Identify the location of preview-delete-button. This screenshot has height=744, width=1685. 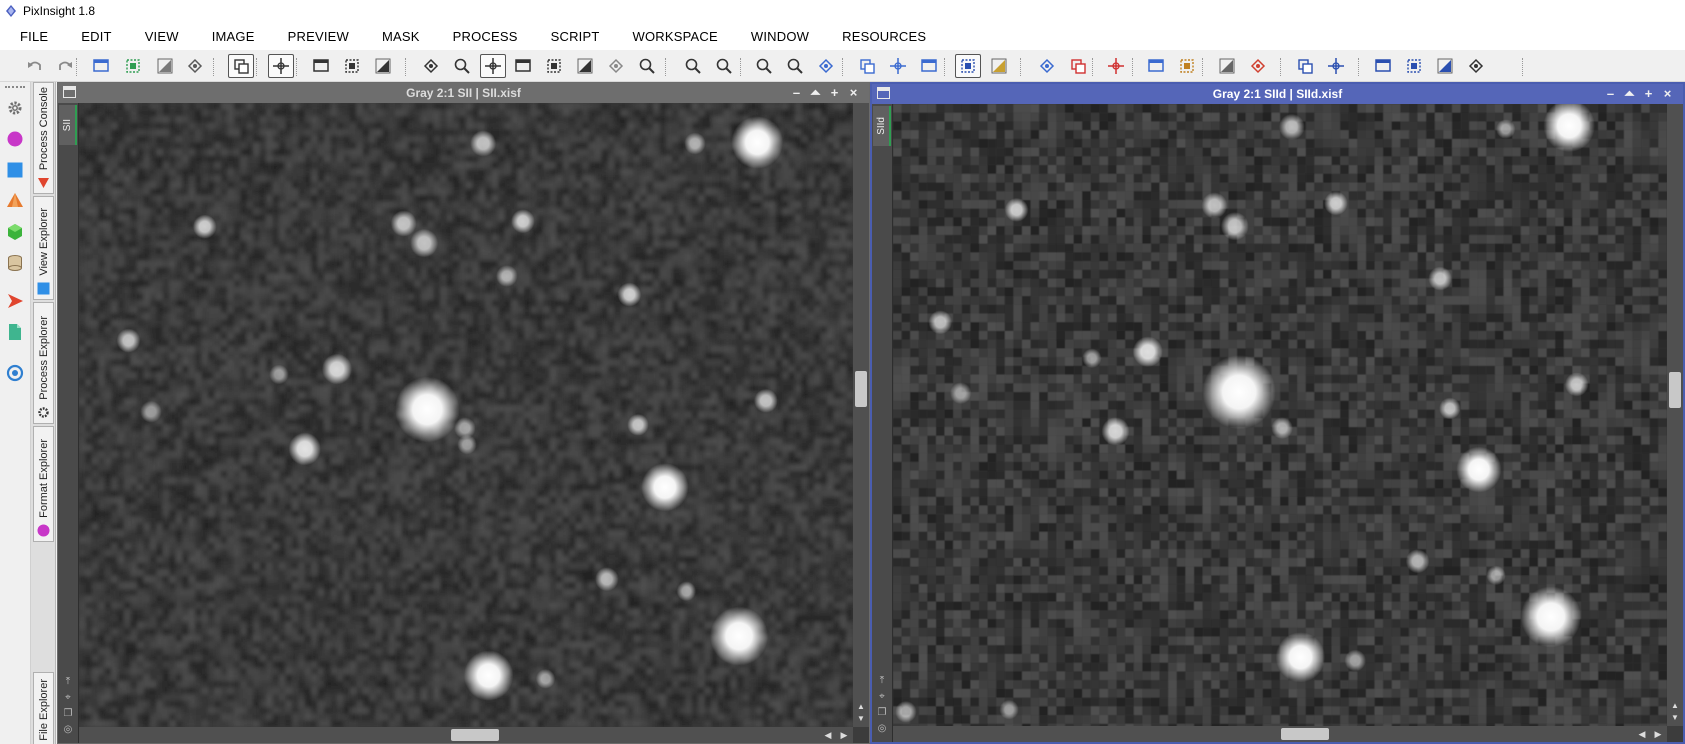
(1187, 66).